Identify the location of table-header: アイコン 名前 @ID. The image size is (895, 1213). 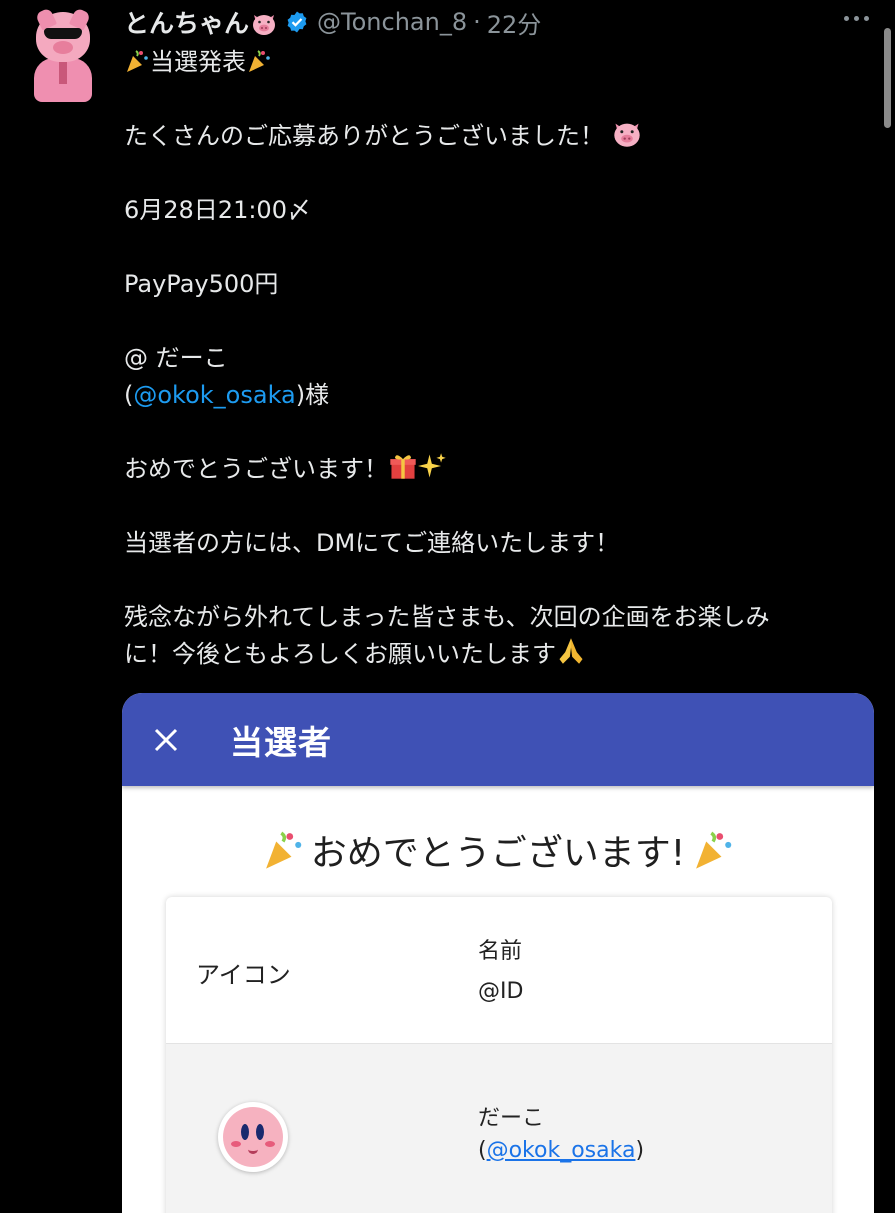
(499, 970).